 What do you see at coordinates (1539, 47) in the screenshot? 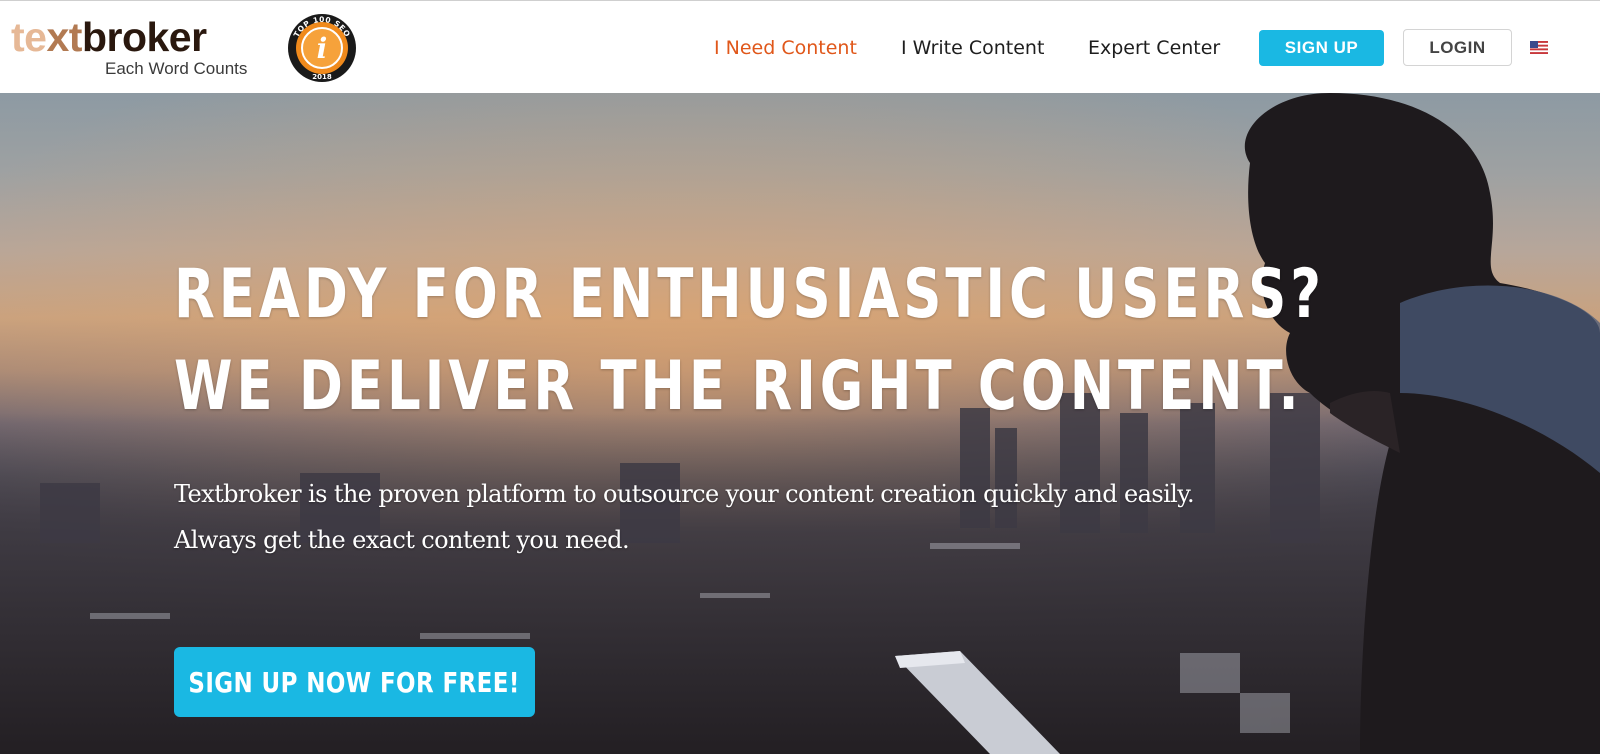
I see `us-flag-icon` at bounding box center [1539, 47].